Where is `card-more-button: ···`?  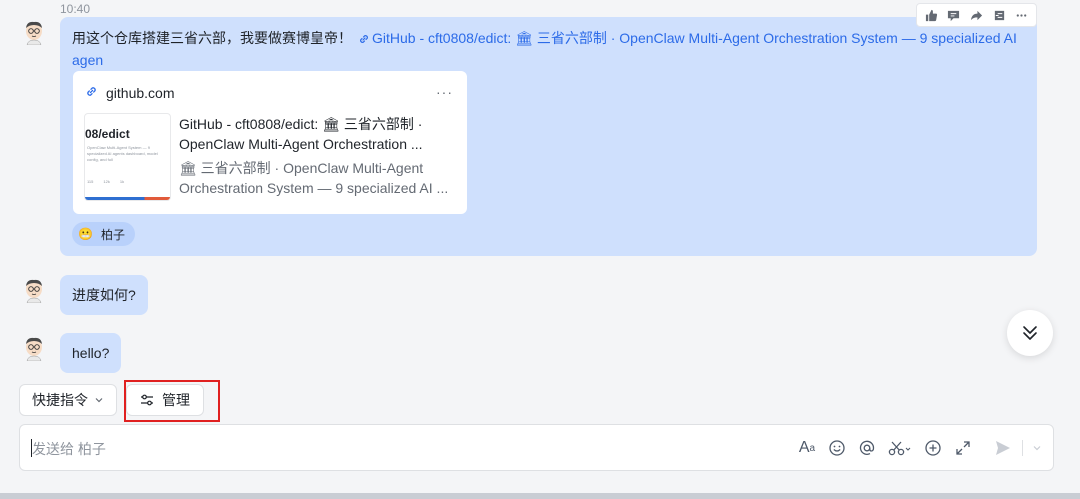
card-more-button: ··· is located at coordinates (444, 92).